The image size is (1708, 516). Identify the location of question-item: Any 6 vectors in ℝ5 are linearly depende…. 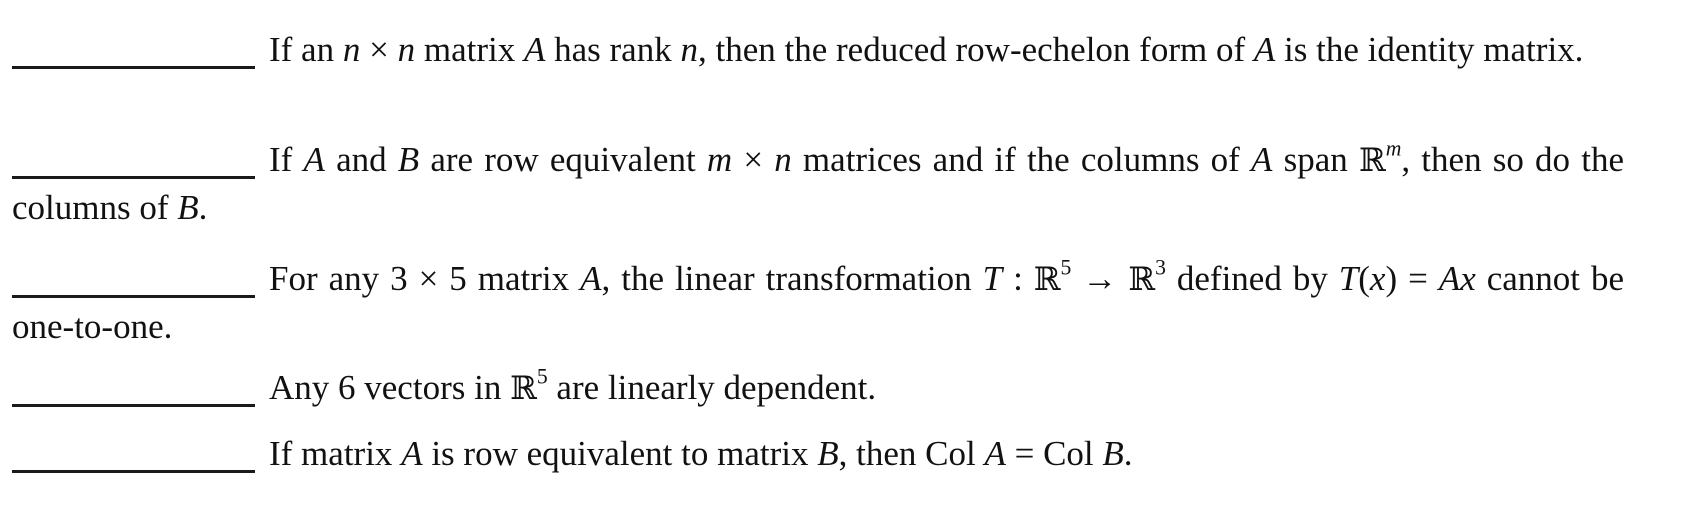
(818, 388).